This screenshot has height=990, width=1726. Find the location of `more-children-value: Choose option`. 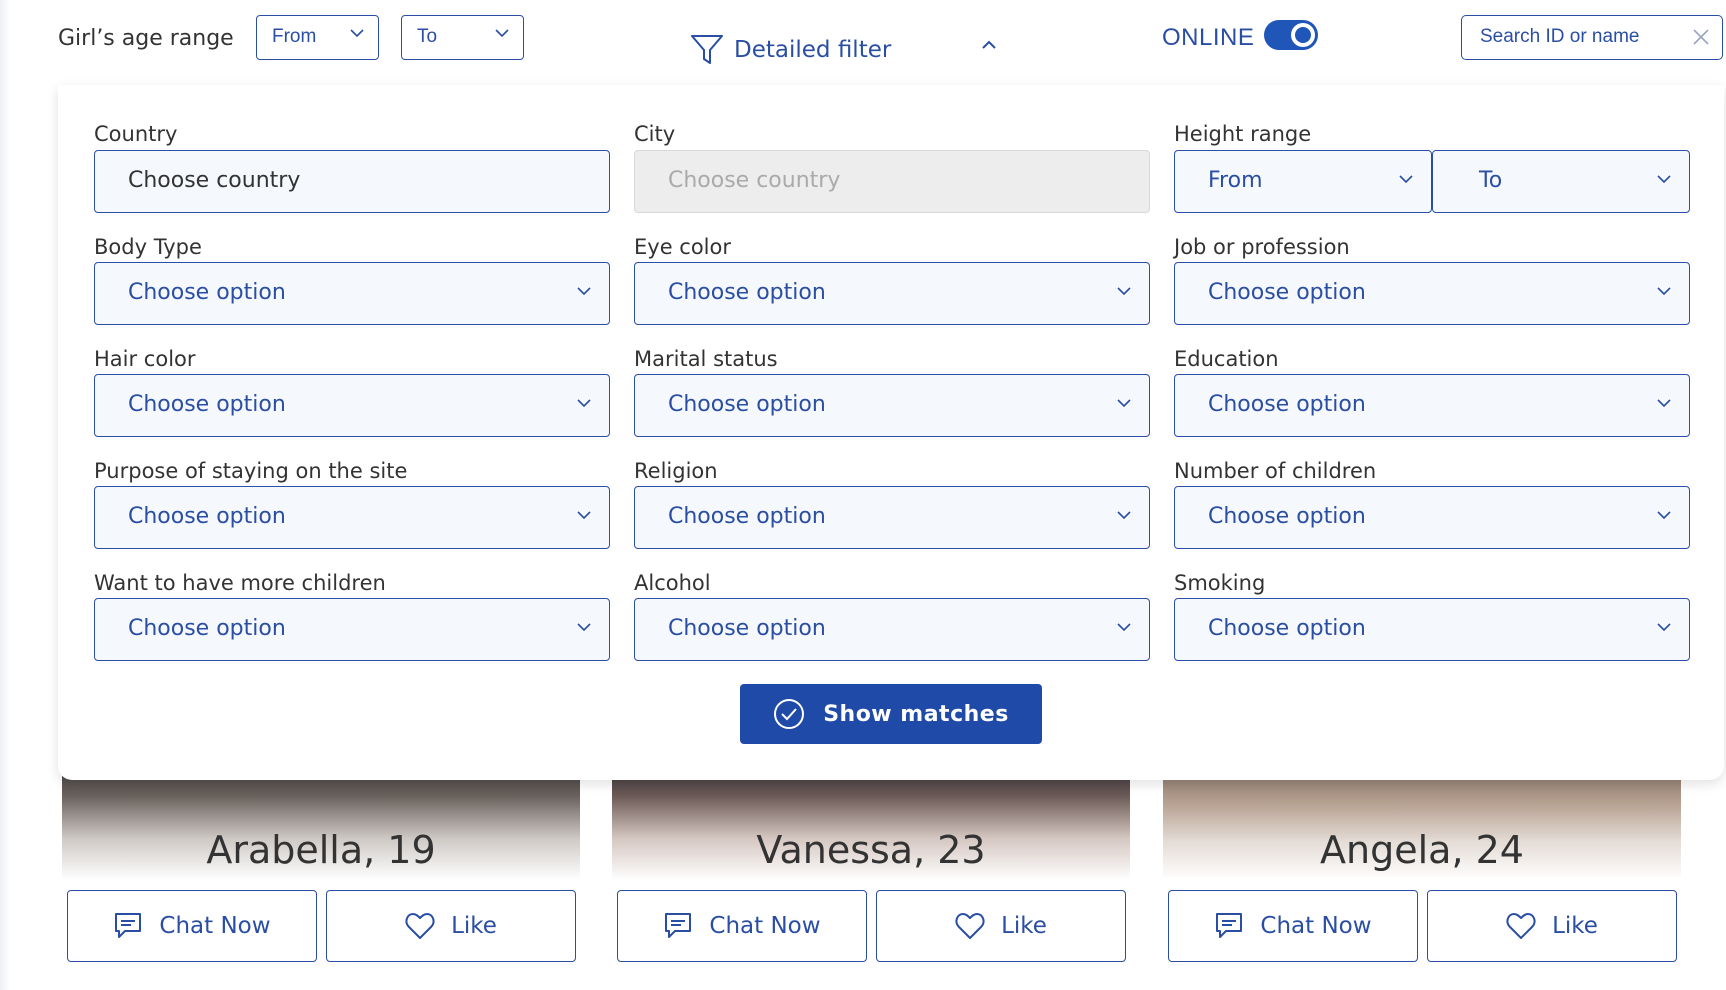

more-children-value: Choose option is located at coordinates (207, 628).